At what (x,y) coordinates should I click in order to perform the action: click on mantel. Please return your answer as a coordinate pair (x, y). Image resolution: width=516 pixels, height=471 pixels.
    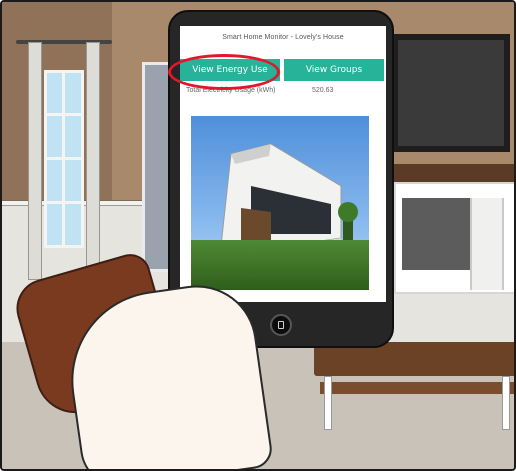
    Looking at the image, I should click on (448, 173).